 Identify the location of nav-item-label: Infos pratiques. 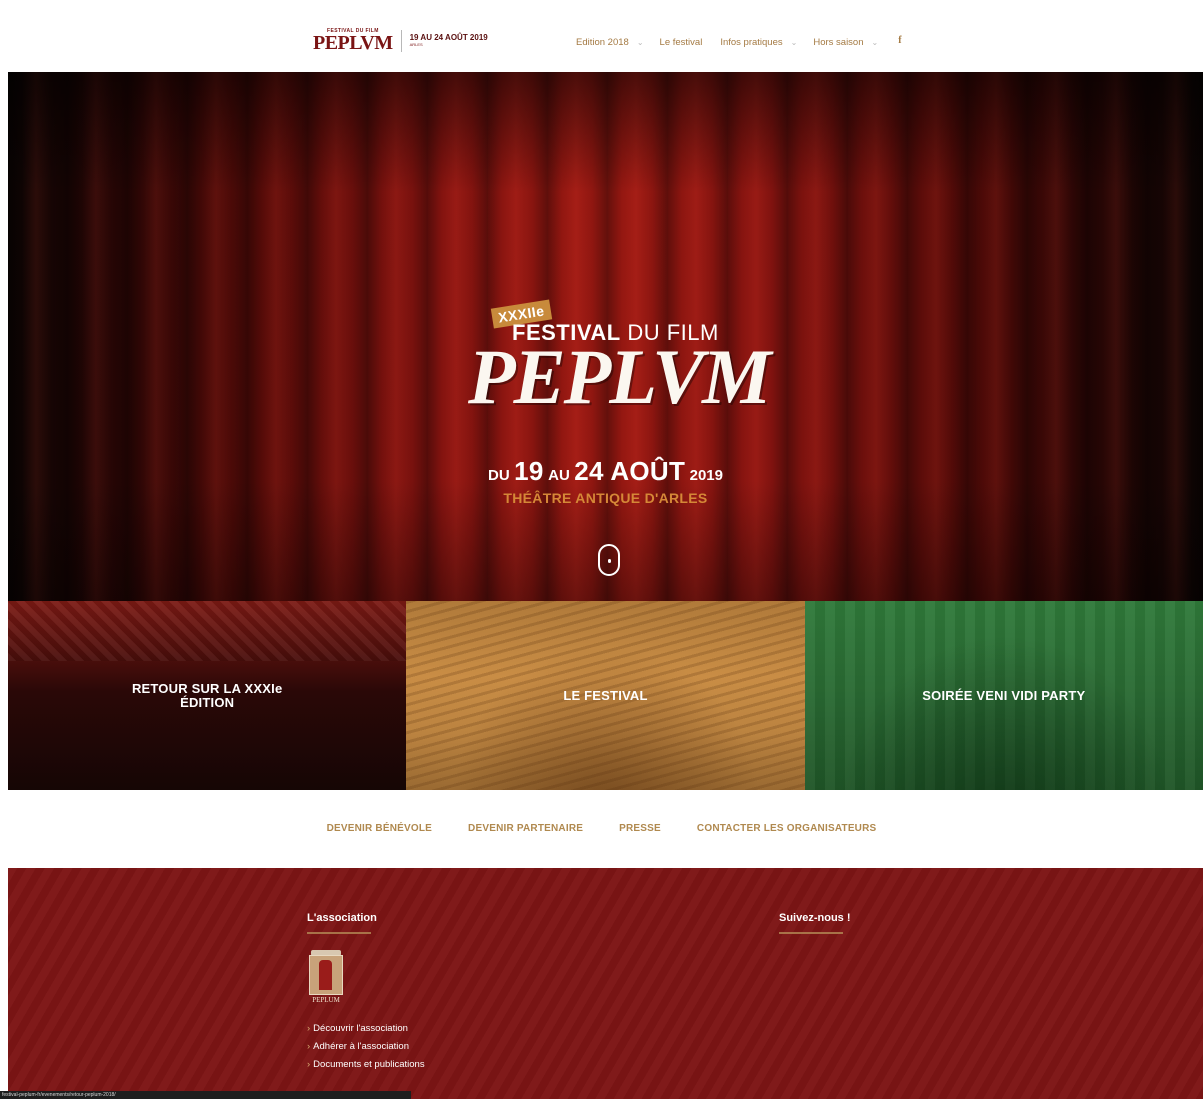
(751, 42).